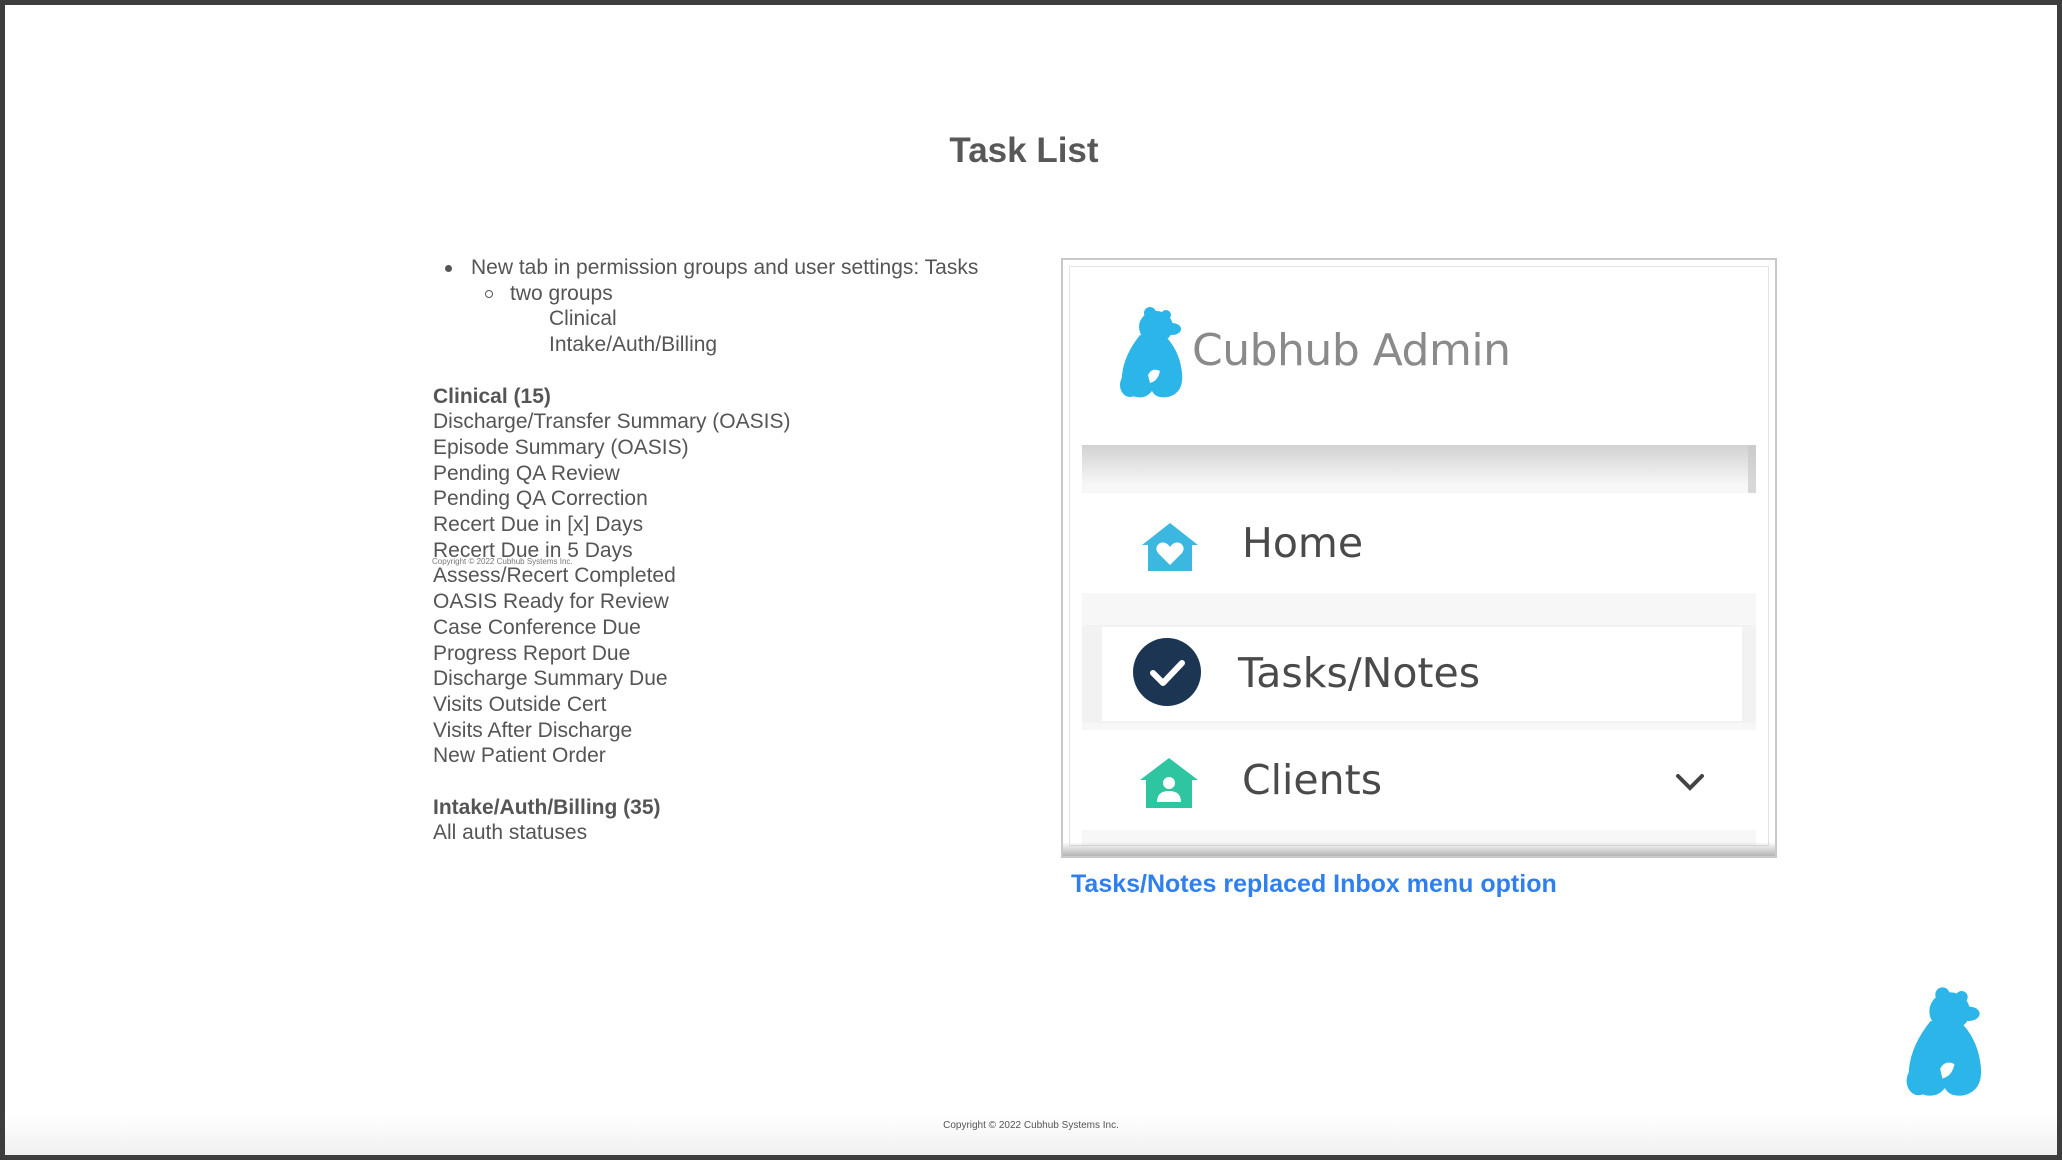 This screenshot has height=1160, width=2062. Describe the element at coordinates (489, 293) in the screenshot. I see `sub-bullet-ring` at that location.